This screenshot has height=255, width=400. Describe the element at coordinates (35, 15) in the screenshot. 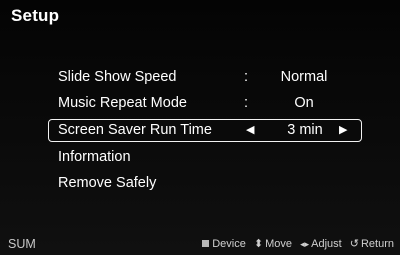

I see `page-title: Setup` at that location.